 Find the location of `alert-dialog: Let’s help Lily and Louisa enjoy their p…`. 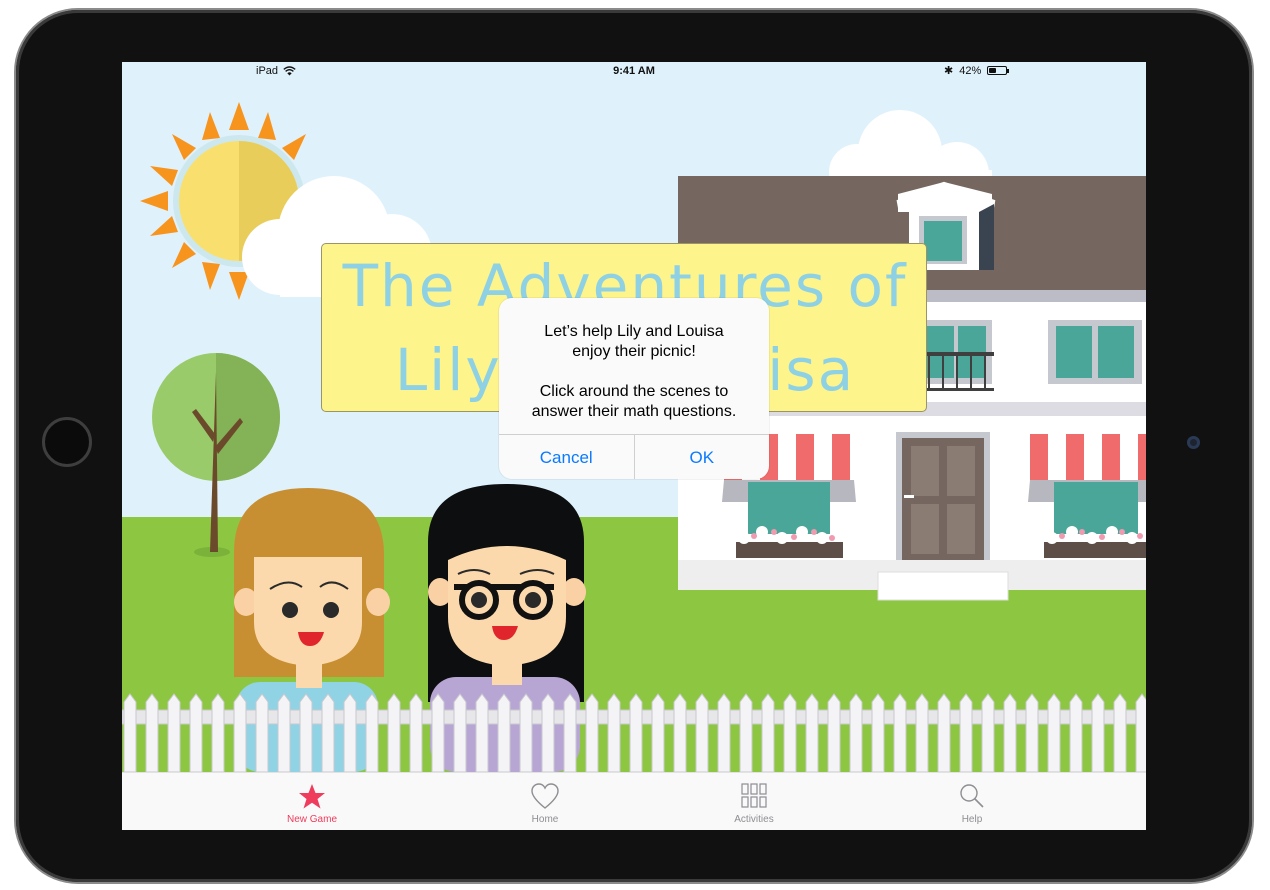

alert-dialog: Let’s help Lily and Louisa enjoy their p… is located at coordinates (634, 388).